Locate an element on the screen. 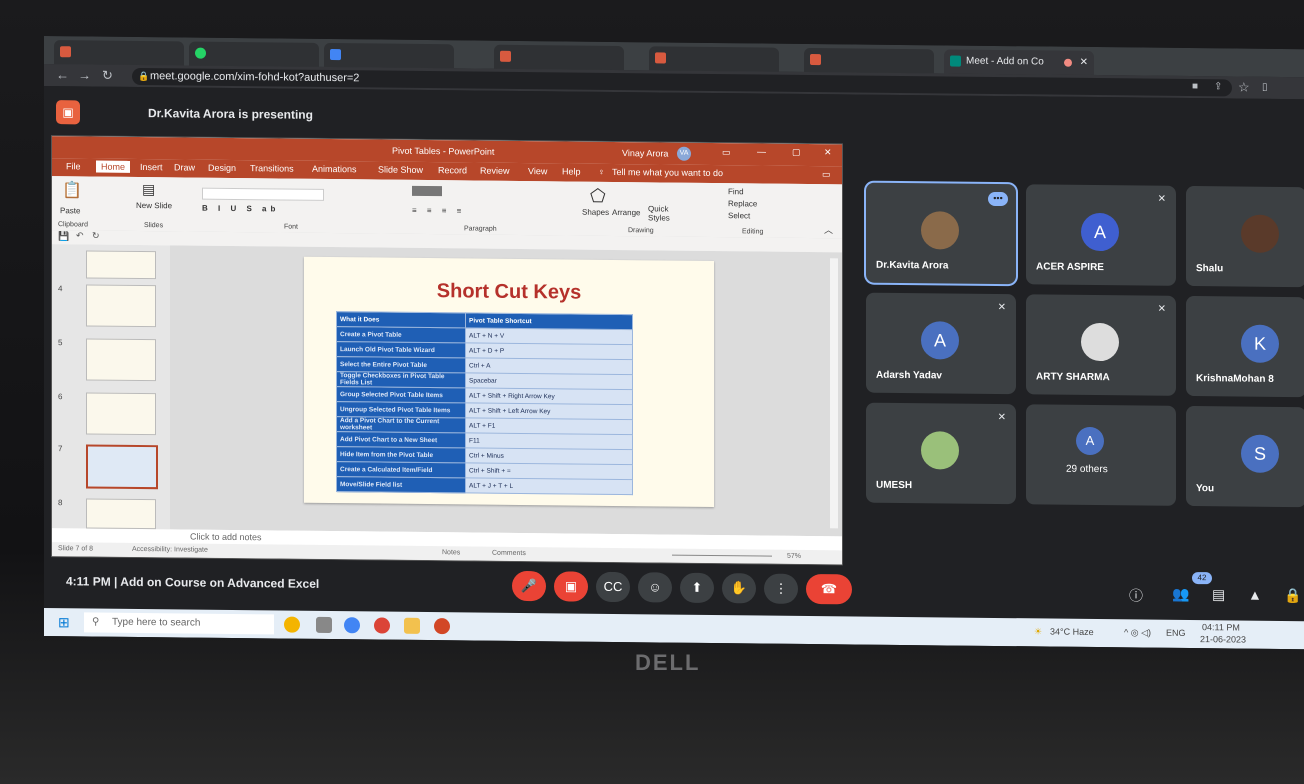 The image size is (1304, 784). menu-view: View is located at coordinates (537, 171).